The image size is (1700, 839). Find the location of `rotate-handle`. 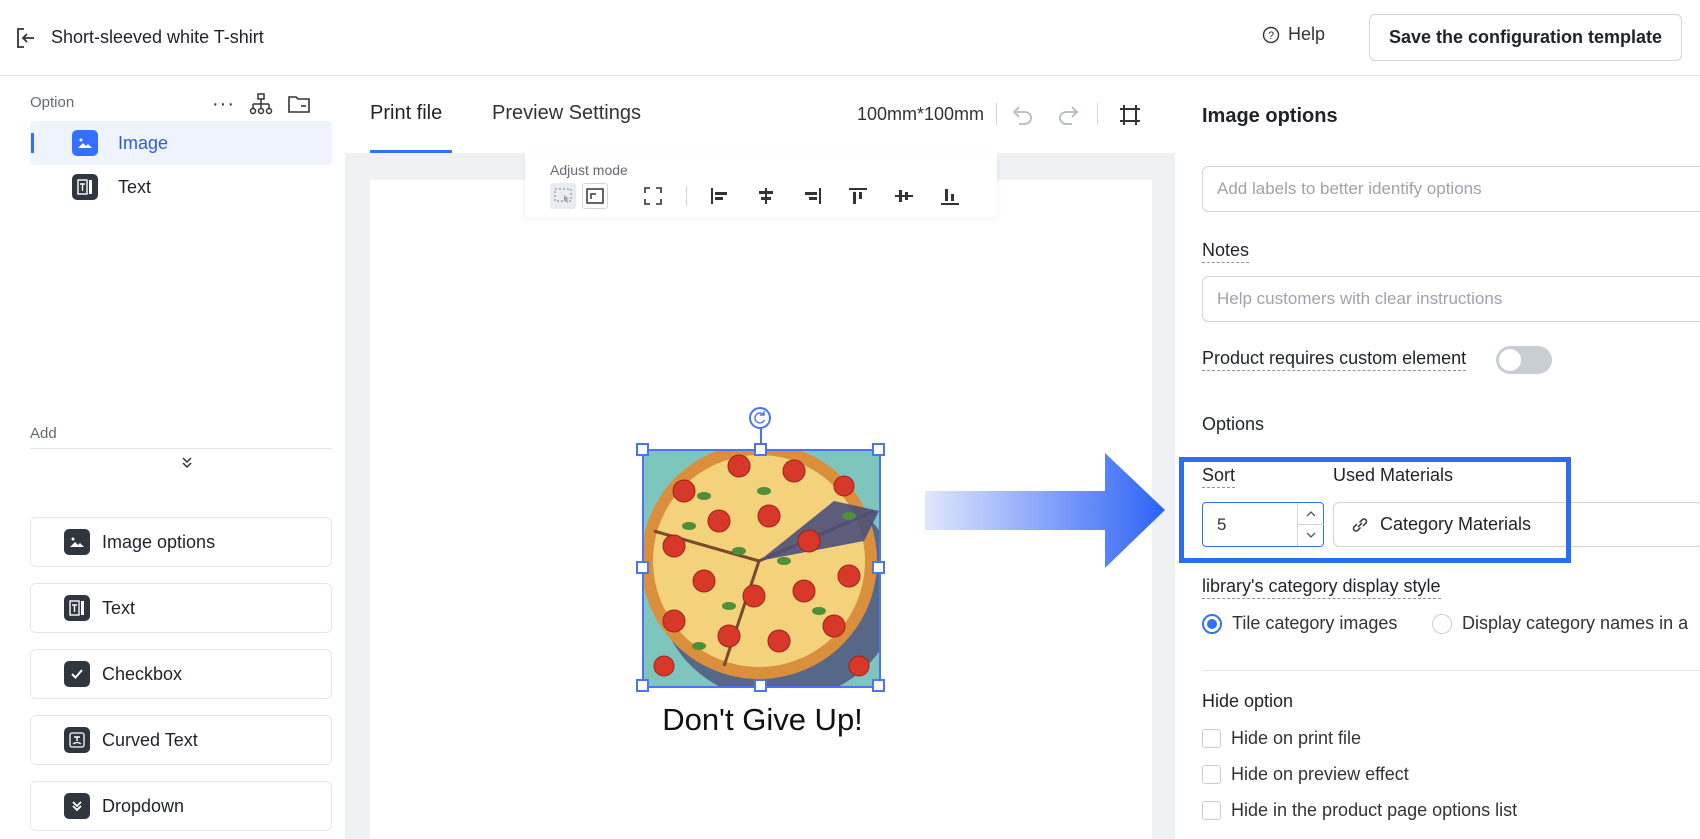

rotate-handle is located at coordinates (760, 418).